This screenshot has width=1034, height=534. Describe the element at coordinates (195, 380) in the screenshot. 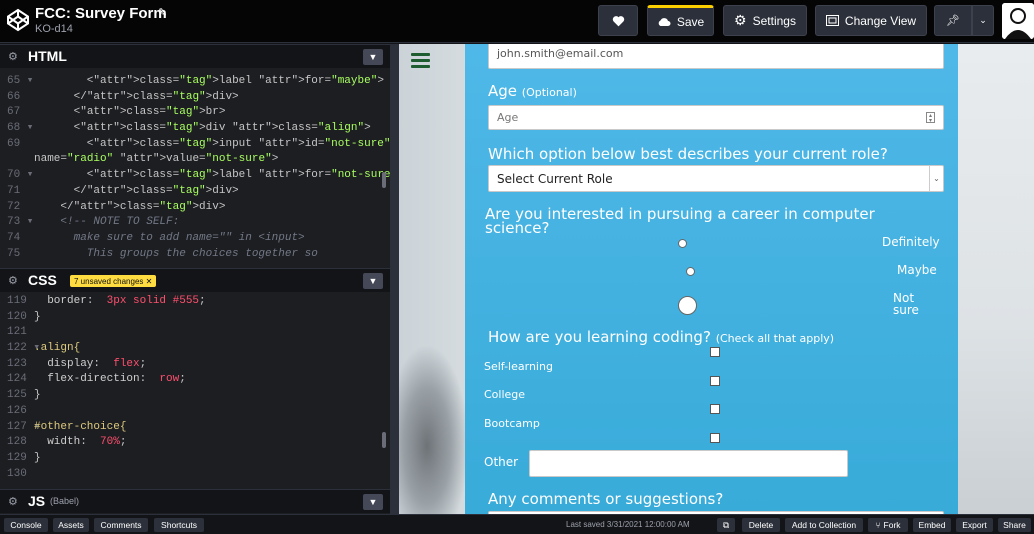

I see `css-code-line: 124 flex-direction: row;` at that location.